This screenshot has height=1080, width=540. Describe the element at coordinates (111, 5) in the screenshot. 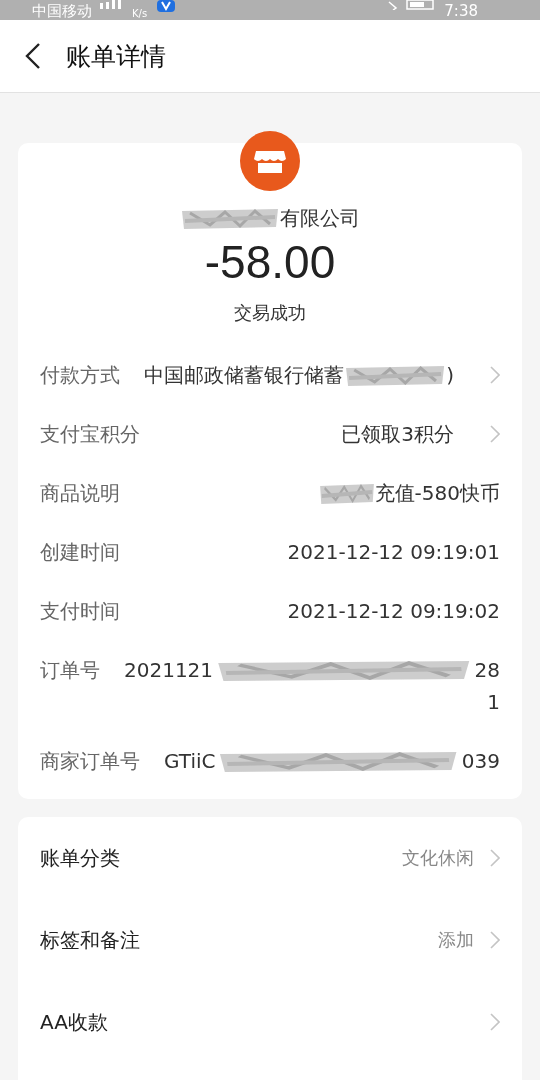

I see `signal-icon` at that location.